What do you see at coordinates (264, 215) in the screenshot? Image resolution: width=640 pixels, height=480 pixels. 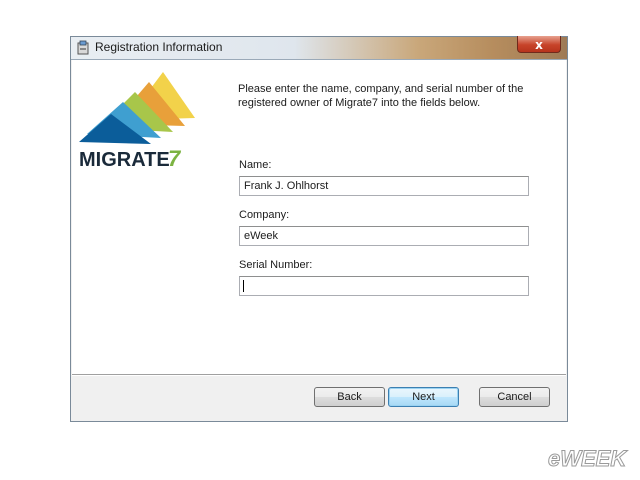 I see `company-label: Company:` at bounding box center [264, 215].